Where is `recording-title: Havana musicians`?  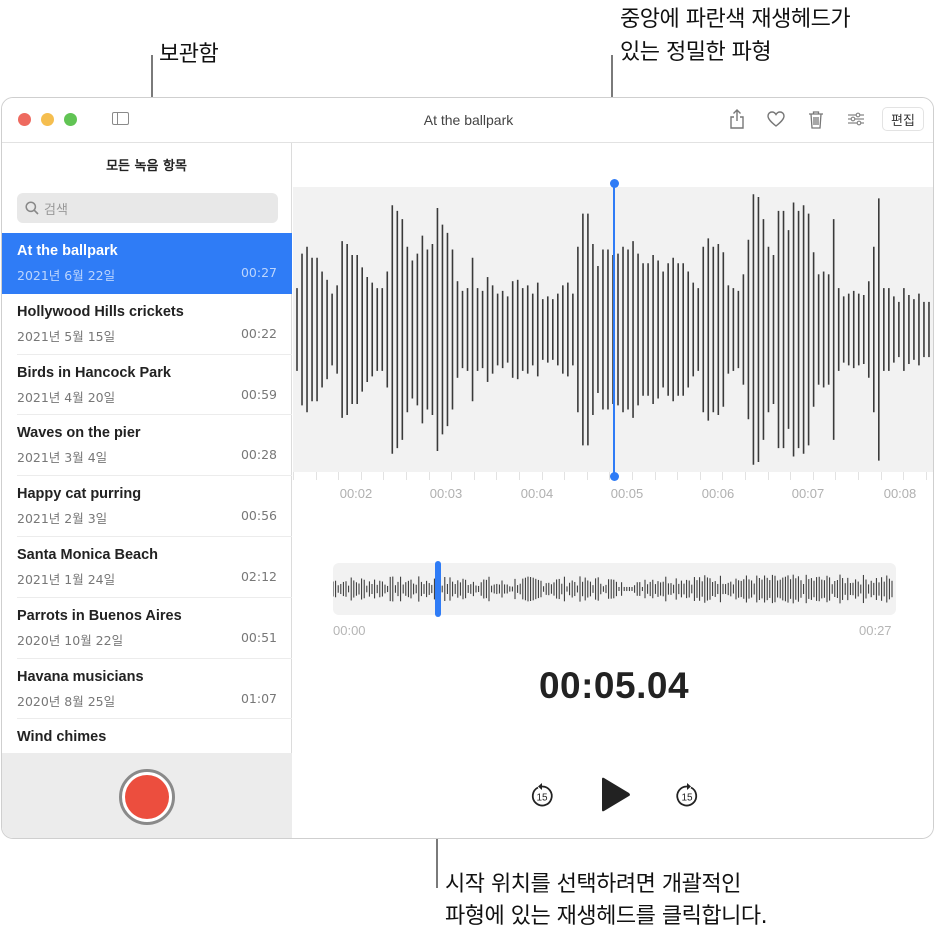
recording-title: Havana musicians is located at coordinates (80, 676).